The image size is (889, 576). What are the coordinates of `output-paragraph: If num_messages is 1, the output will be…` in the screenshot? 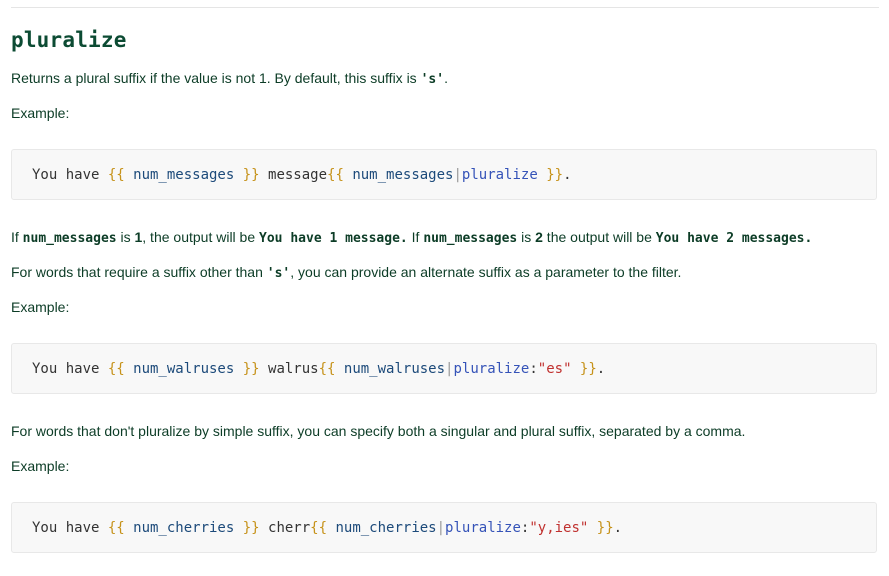 It's located at (411, 238).